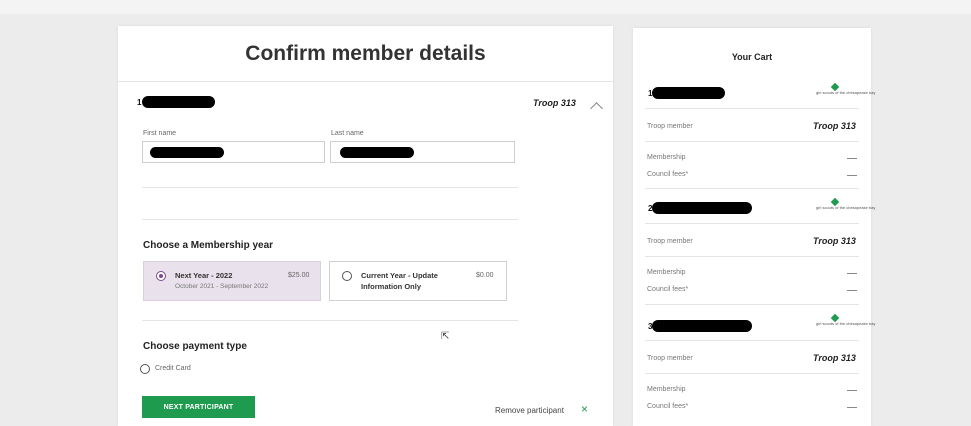  Describe the element at coordinates (752, 57) in the screenshot. I see `cart-title: Your Cart` at that location.